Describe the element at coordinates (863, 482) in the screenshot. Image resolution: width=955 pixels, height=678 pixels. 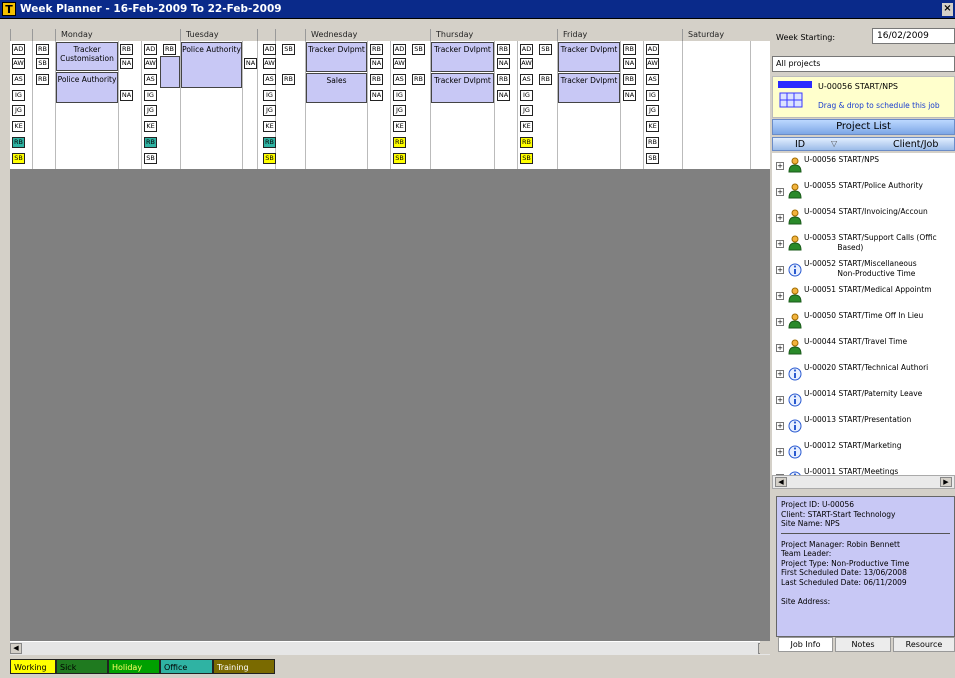
I see `project-list-hscroll: ◀ ▶` at that location.